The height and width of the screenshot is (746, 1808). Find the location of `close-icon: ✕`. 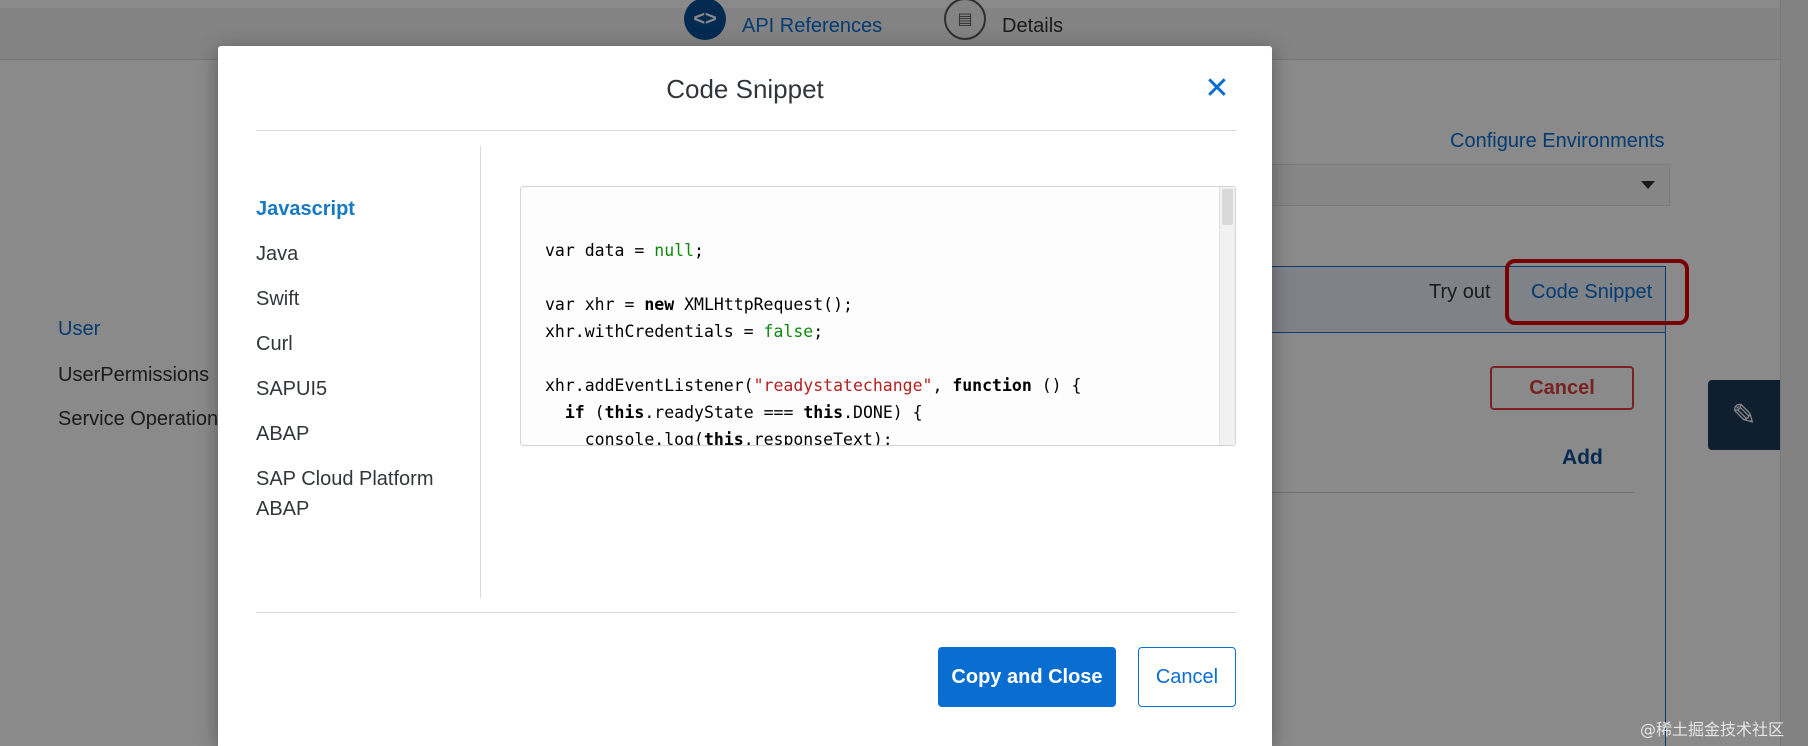

close-icon: ✕ is located at coordinates (1217, 89).